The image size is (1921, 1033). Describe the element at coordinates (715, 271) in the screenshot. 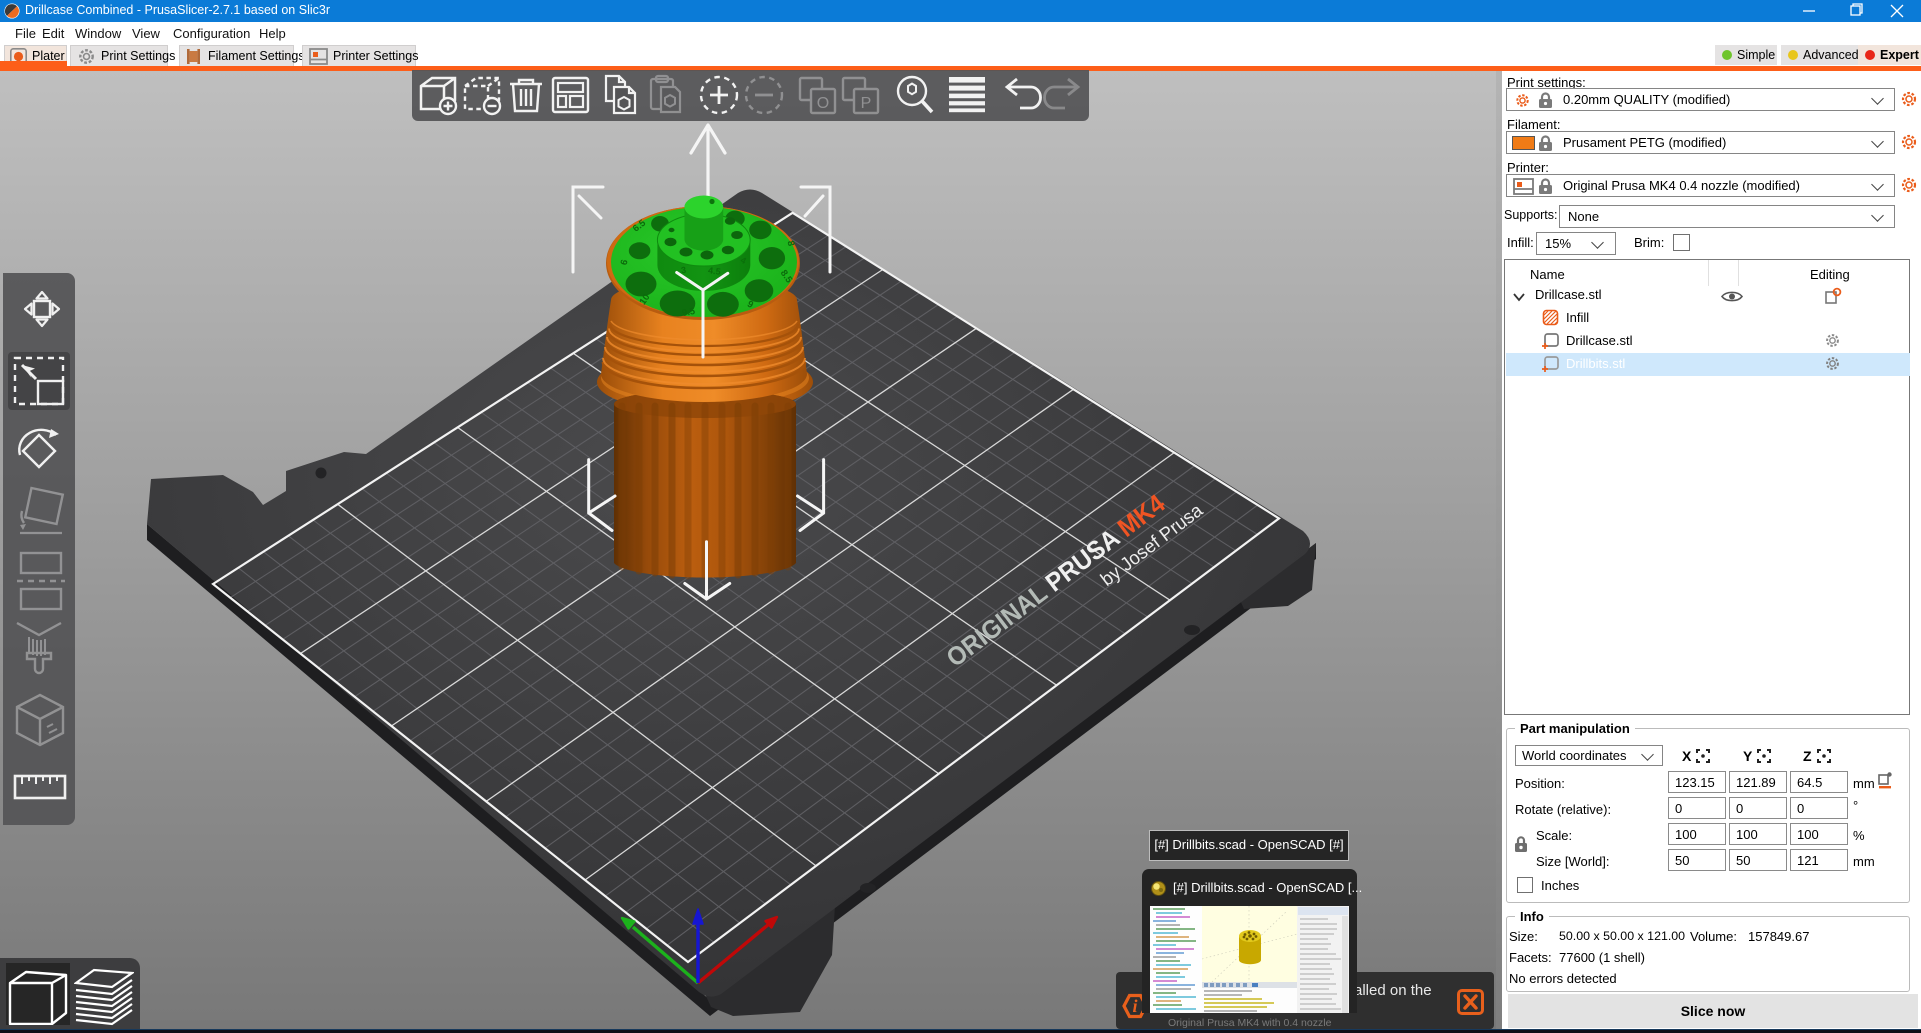

I see `svg-text: 4.5` at that location.